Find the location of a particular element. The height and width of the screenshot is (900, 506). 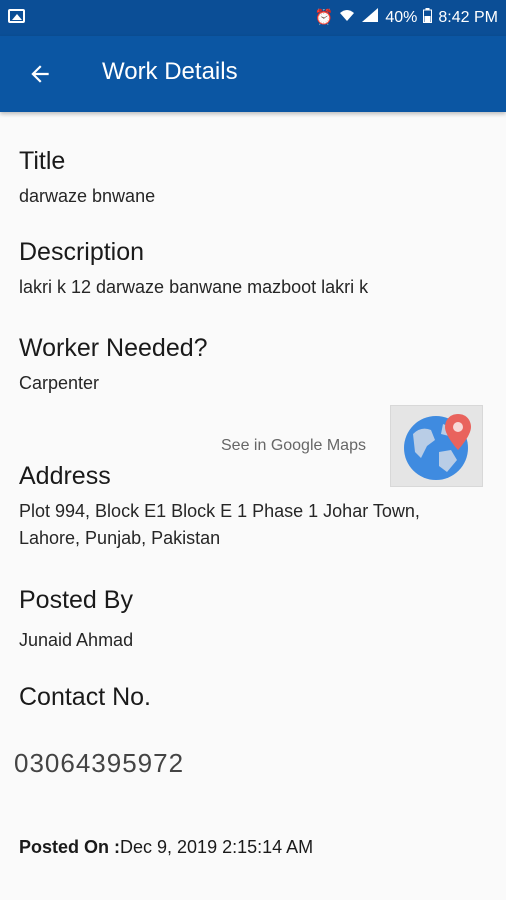

posted-on: Posted On :Dec 9, 2019 2:15:14 AM is located at coordinates (166, 847).